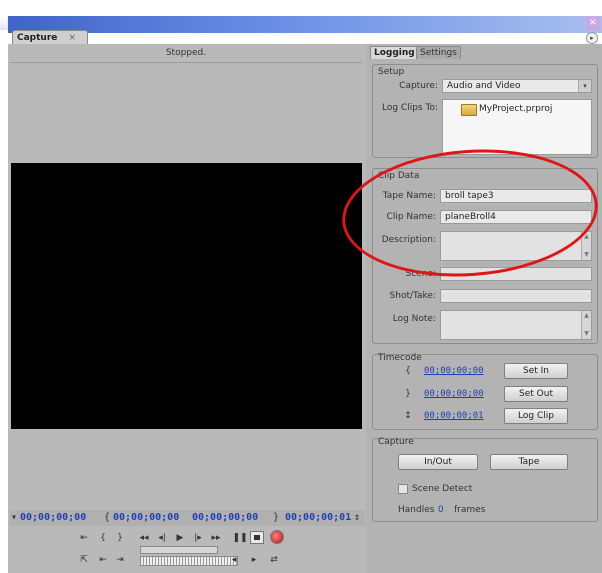  I want to click on tab-capture-label: Capture, so click(37, 38).